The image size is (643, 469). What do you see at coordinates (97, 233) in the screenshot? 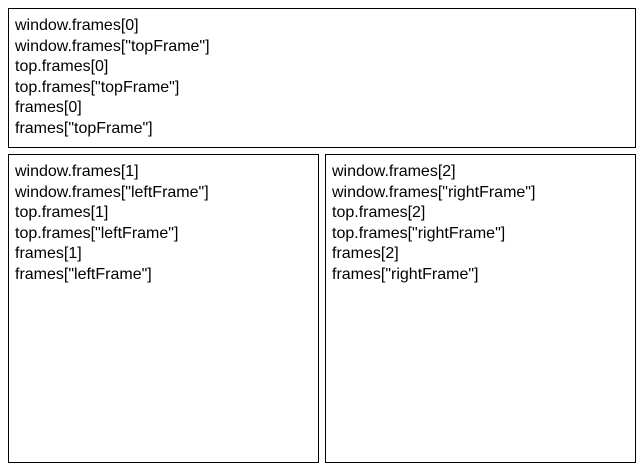
I see `left-frame-reference-line: top.frames["leftFrame"]` at bounding box center [97, 233].